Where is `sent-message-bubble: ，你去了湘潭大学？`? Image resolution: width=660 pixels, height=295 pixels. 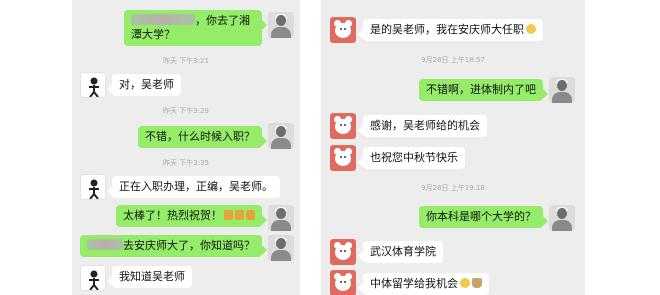 sent-message-bubble: ，你去了湘潭大学？ is located at coordinates (195, 28).